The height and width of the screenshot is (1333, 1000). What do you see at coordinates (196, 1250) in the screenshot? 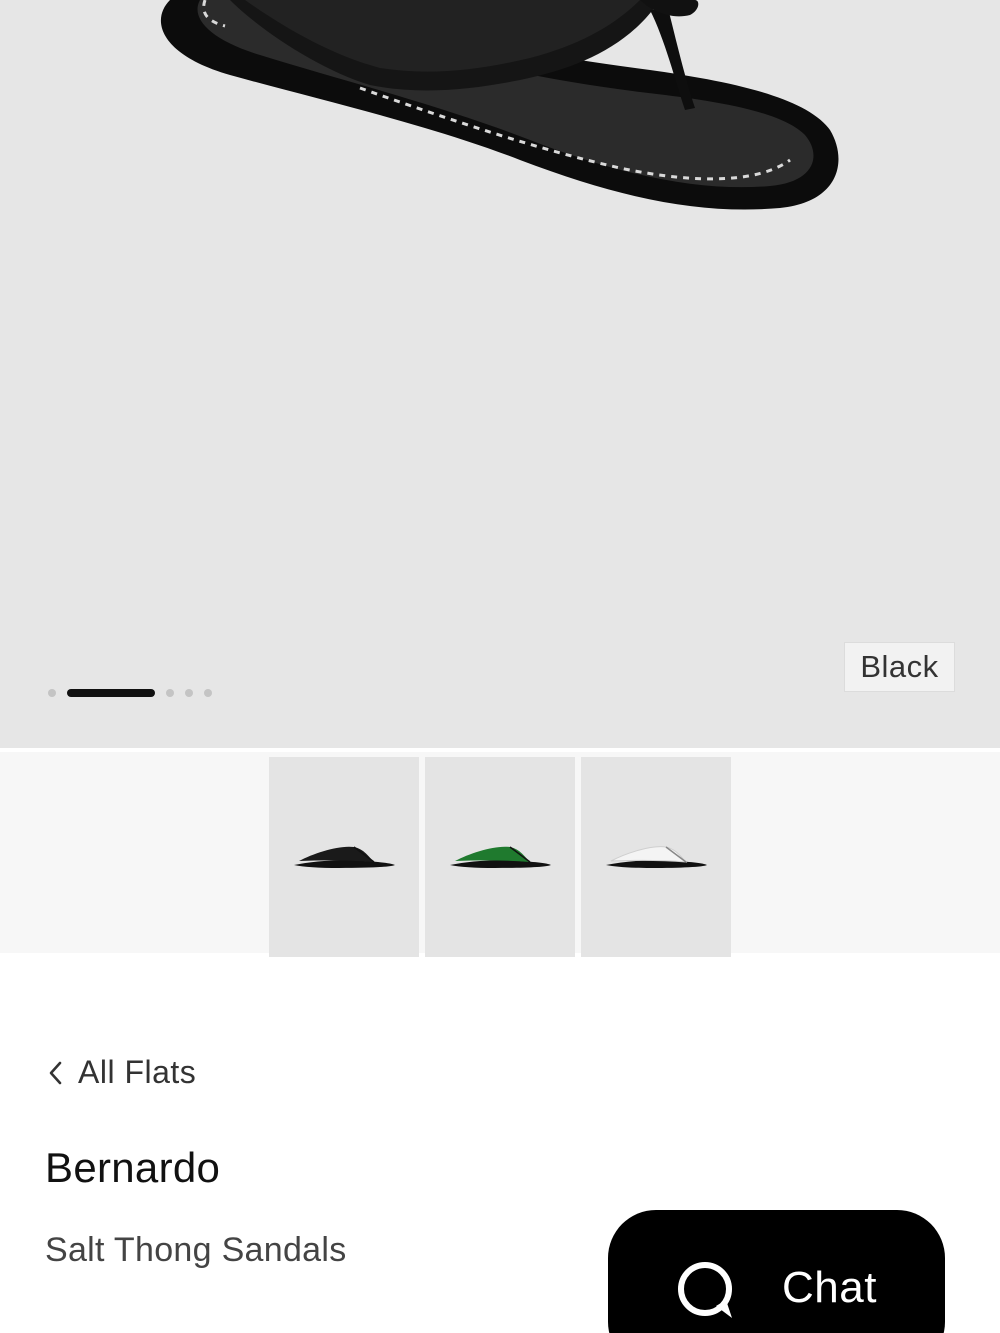
I see `product-name: Salt Thong Sandals` at bounding box center [196, 1250].